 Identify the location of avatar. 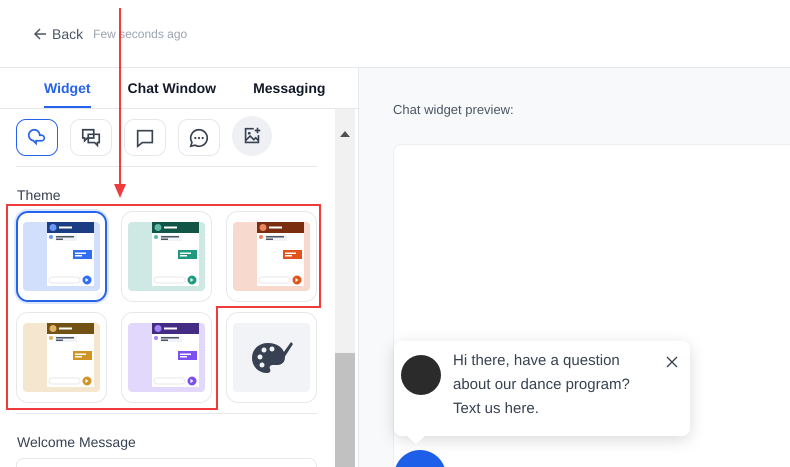
(421, 375).